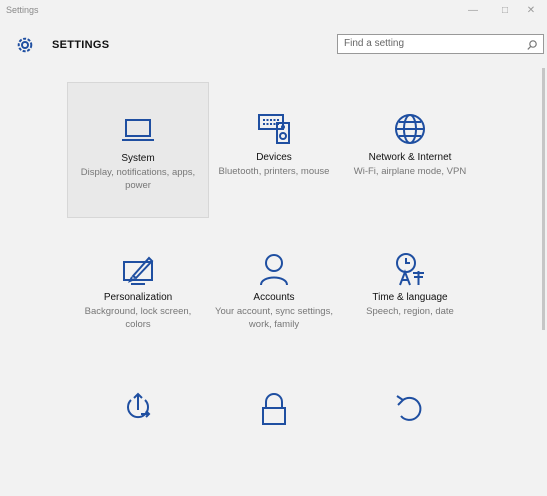  I want to click on tile-description: Bluetooth, printers, mouse, so click(274, 171).